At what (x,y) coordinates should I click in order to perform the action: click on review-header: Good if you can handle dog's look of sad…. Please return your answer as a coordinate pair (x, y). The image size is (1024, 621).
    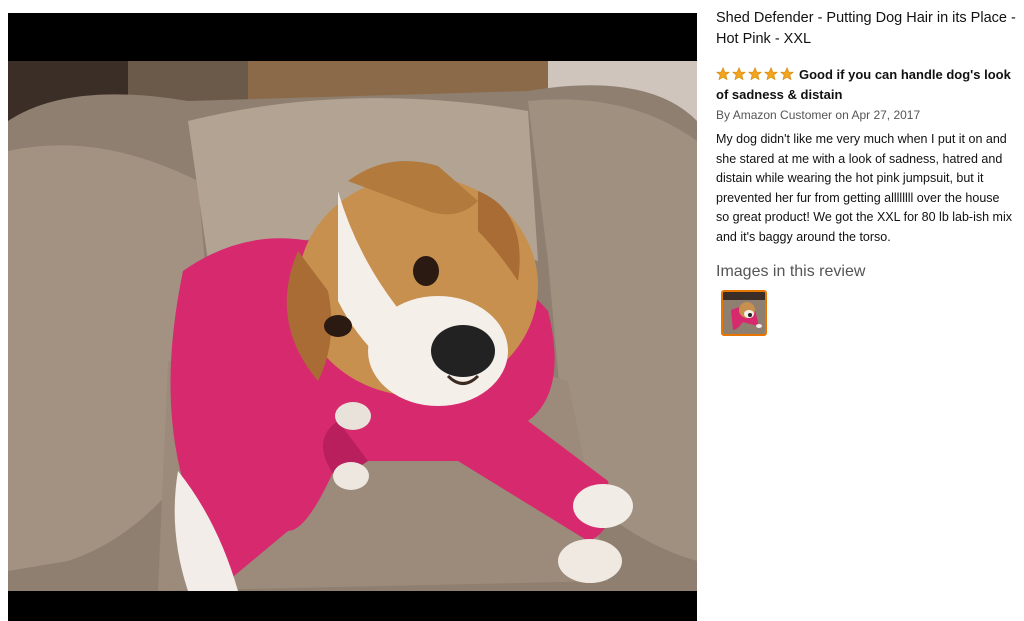
    Looking at the image, I should click on (866, 85).